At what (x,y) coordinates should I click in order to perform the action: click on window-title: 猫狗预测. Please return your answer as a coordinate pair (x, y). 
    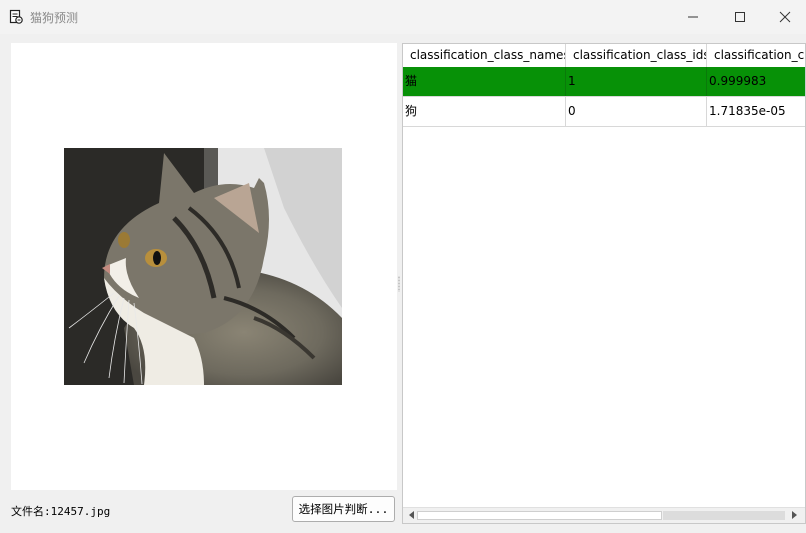
    Looking at the image, I should click on (54, 18).